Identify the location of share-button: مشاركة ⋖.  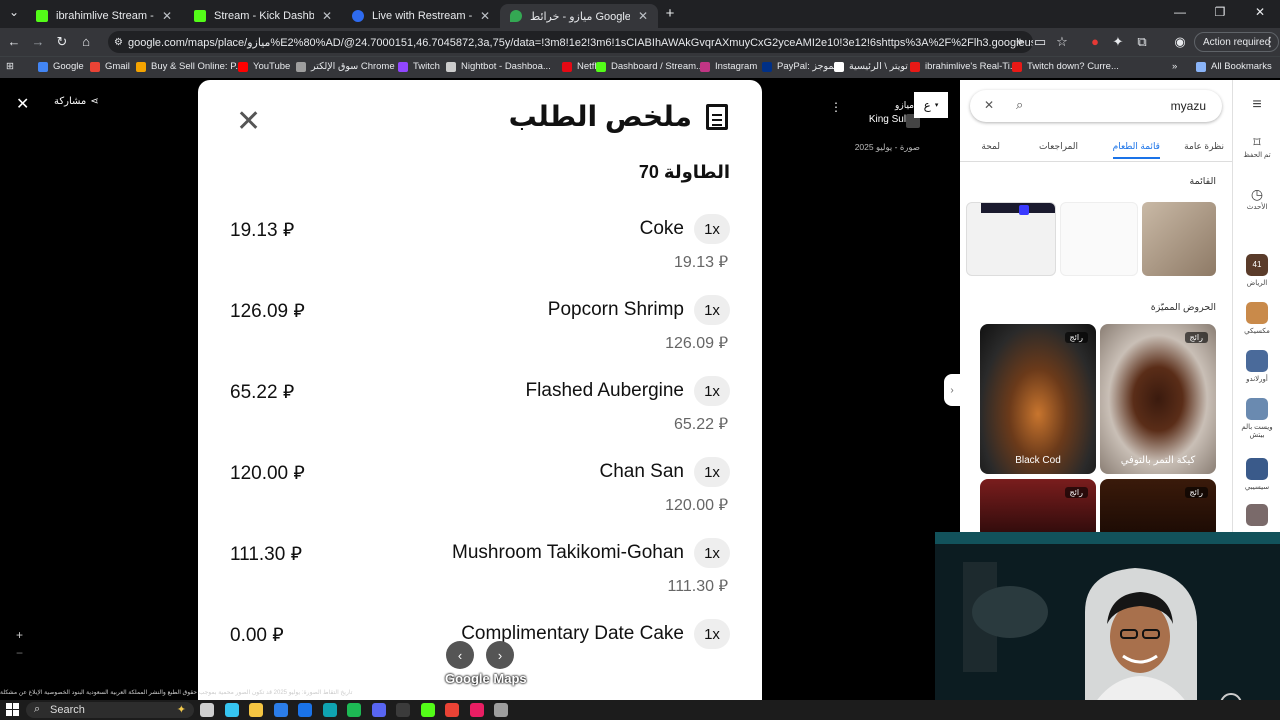
(76, 101).